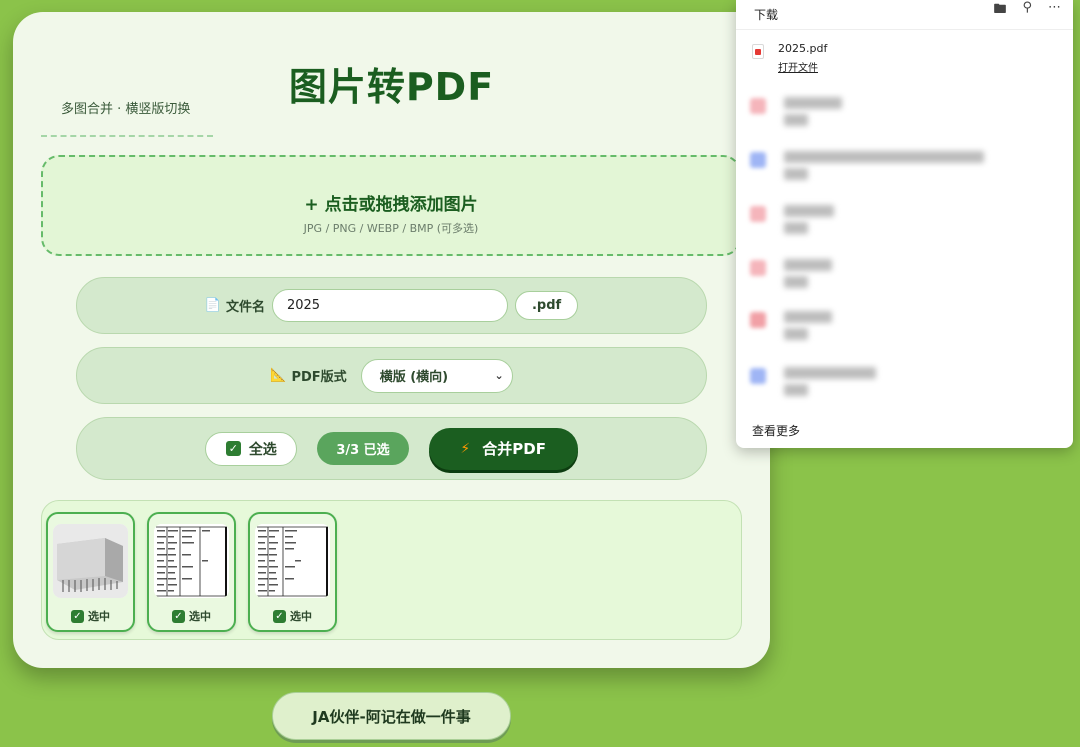  I want to click on document-icon: 📄, so click(212, 305).